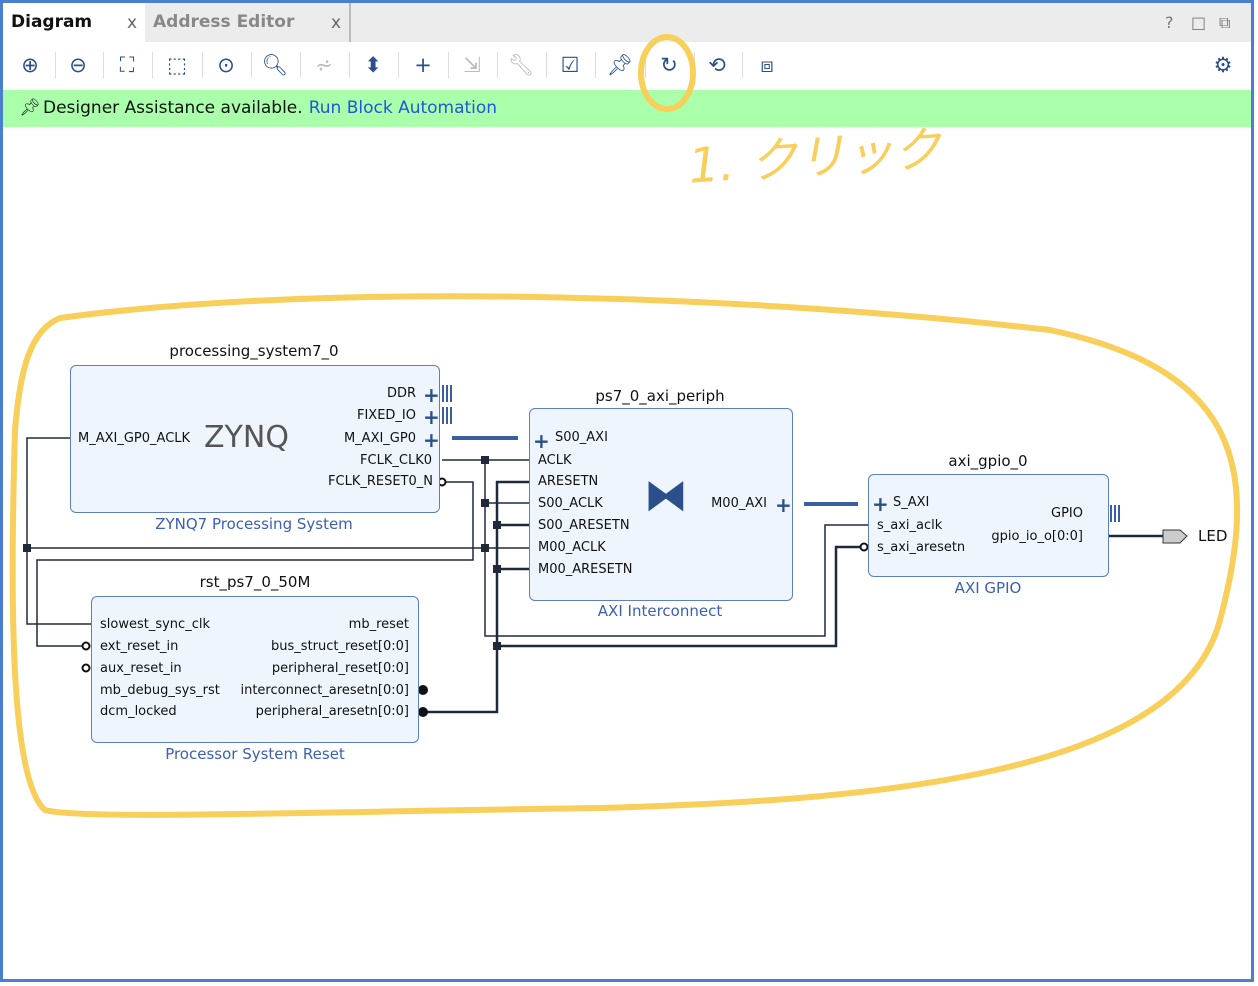 This screenshot has width=1258, height=986. What do you see at coordinates (739, 503) in the screenshot?
I see `port-m00-axi: M00_AXI` at bounding box center [739, 503].